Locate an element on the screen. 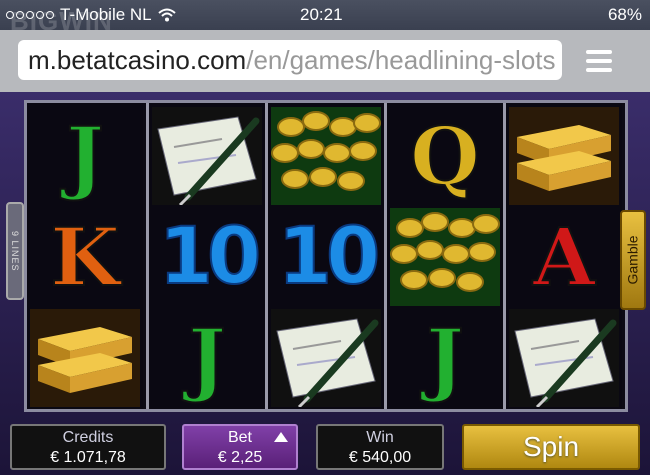 This screenshot has height=475, width=650. bet-up-arrow-icon is located at coordinates (281, 437).